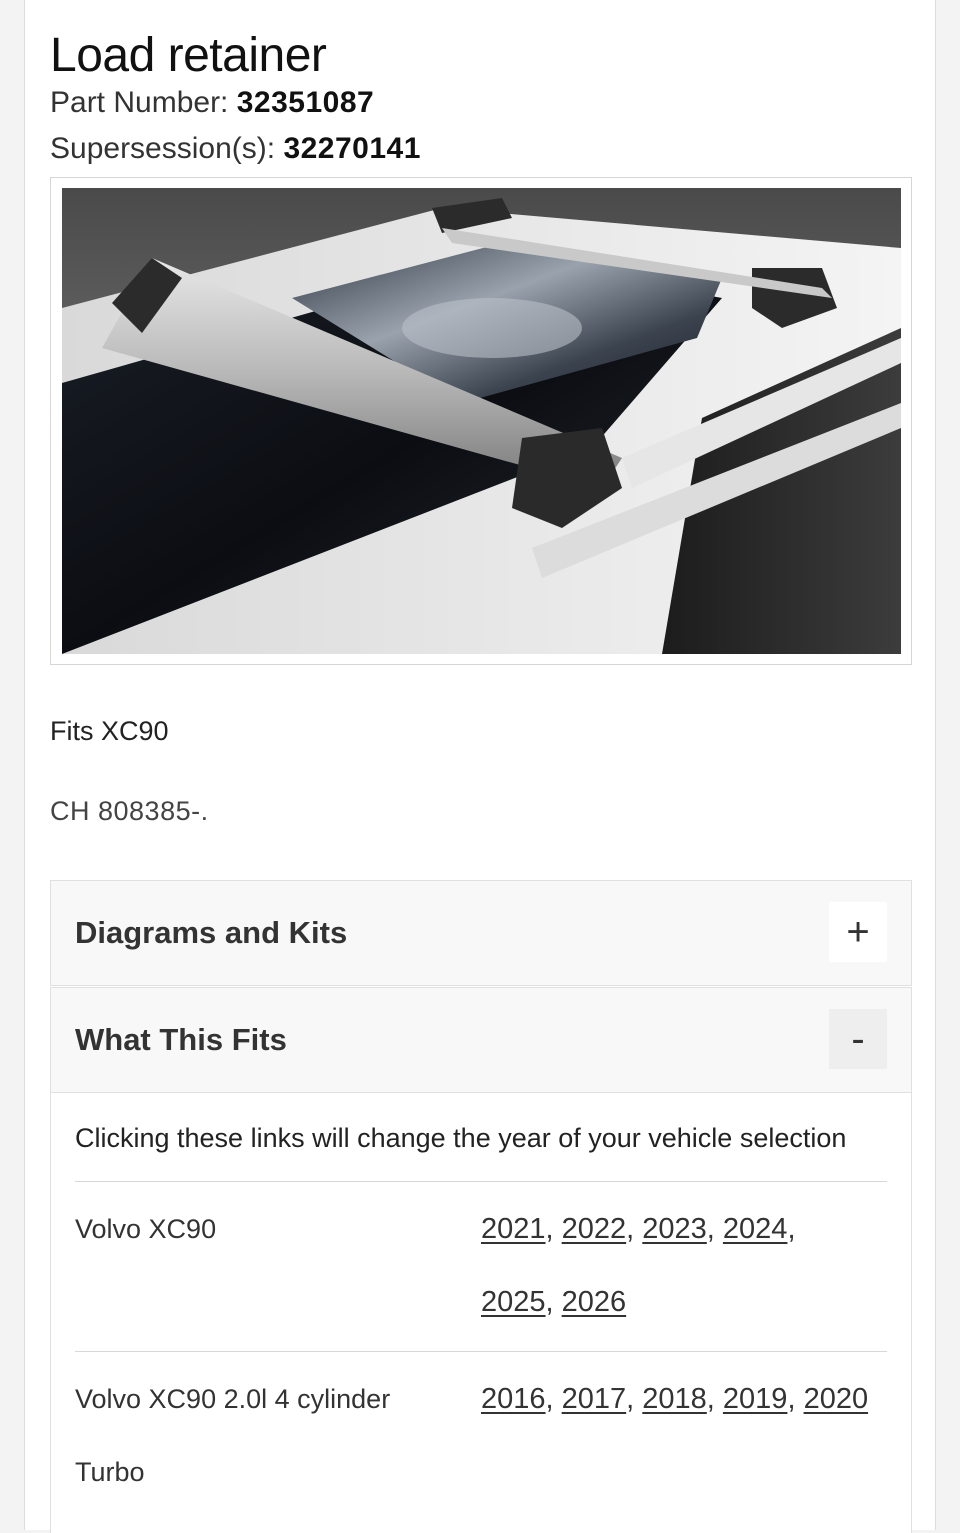 The width and height of the screenshot is (960, 1533). Describe the element at coordinates (481, 1040) in the screenshot. I see `accordion-what-this-fits: What This Fits -` at that location.